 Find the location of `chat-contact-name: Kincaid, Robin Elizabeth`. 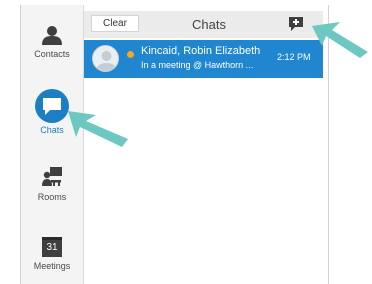

chat-contact-name: Kincaid, Robin Elizabeth is located at coordinates (201, 51).